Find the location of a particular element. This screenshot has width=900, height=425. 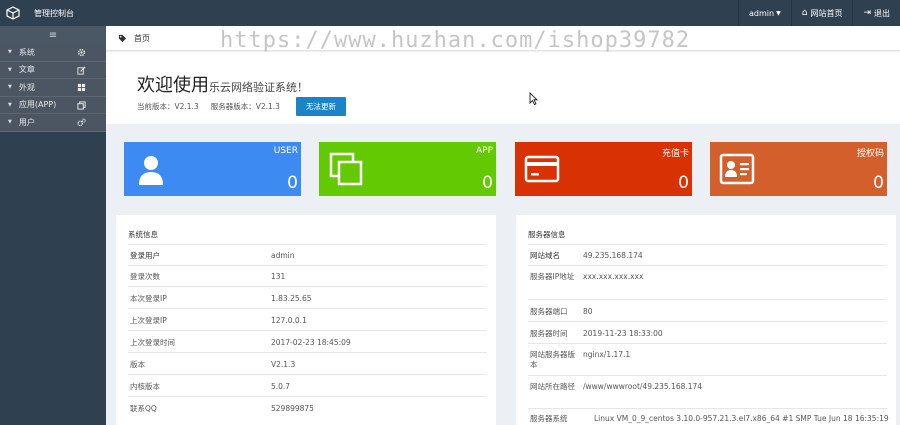

sidebar-toggle-button: ≡ is located at coordinates (53, 35).